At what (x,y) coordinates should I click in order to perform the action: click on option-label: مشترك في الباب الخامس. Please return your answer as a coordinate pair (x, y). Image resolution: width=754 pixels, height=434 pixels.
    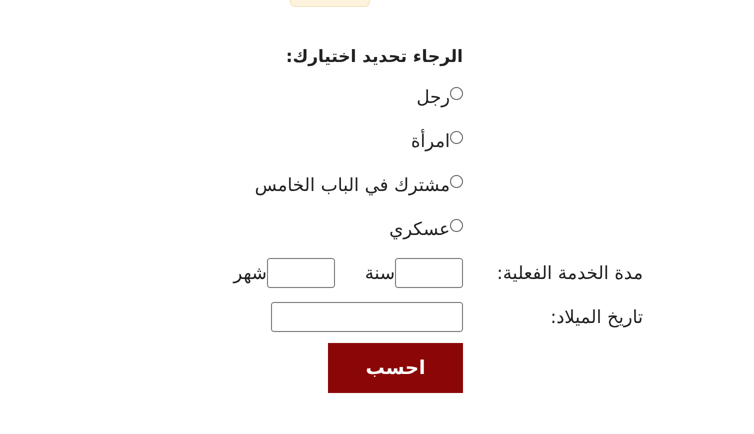
    Looking at the image, I should click on (358, 185).